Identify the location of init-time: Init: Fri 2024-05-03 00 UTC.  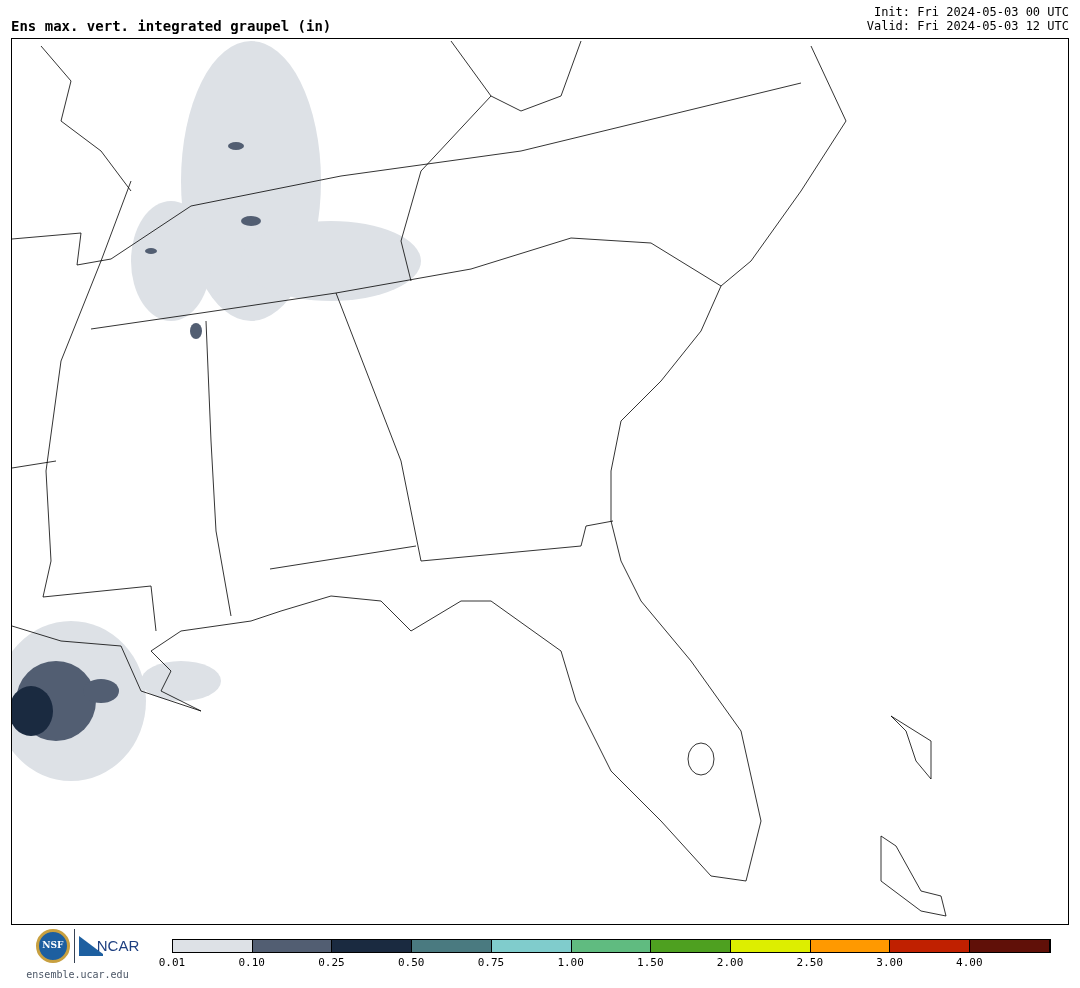
(971, 12).